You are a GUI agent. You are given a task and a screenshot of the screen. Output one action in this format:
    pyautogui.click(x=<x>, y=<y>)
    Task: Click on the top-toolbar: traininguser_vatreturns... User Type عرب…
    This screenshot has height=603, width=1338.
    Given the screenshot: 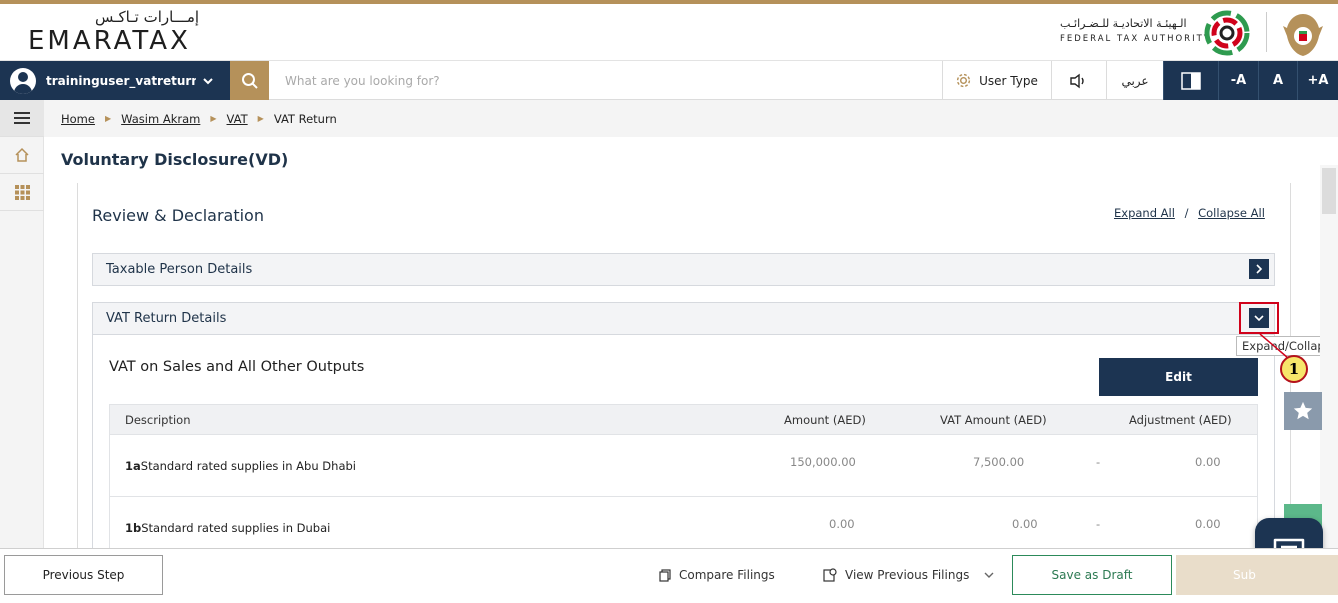 What is the action you would take?
    pyautogui.click(x=669, y=80)
    